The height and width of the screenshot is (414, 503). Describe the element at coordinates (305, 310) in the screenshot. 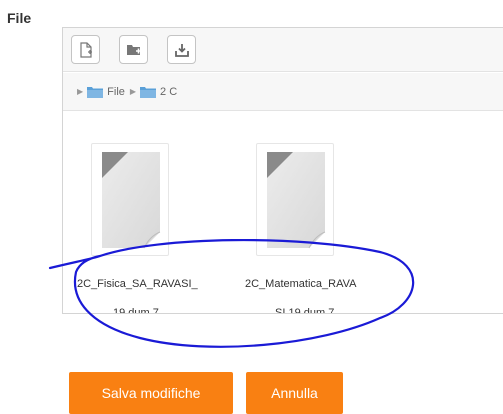

I see `file-name-continued: SI 19 dum 7` at that location.